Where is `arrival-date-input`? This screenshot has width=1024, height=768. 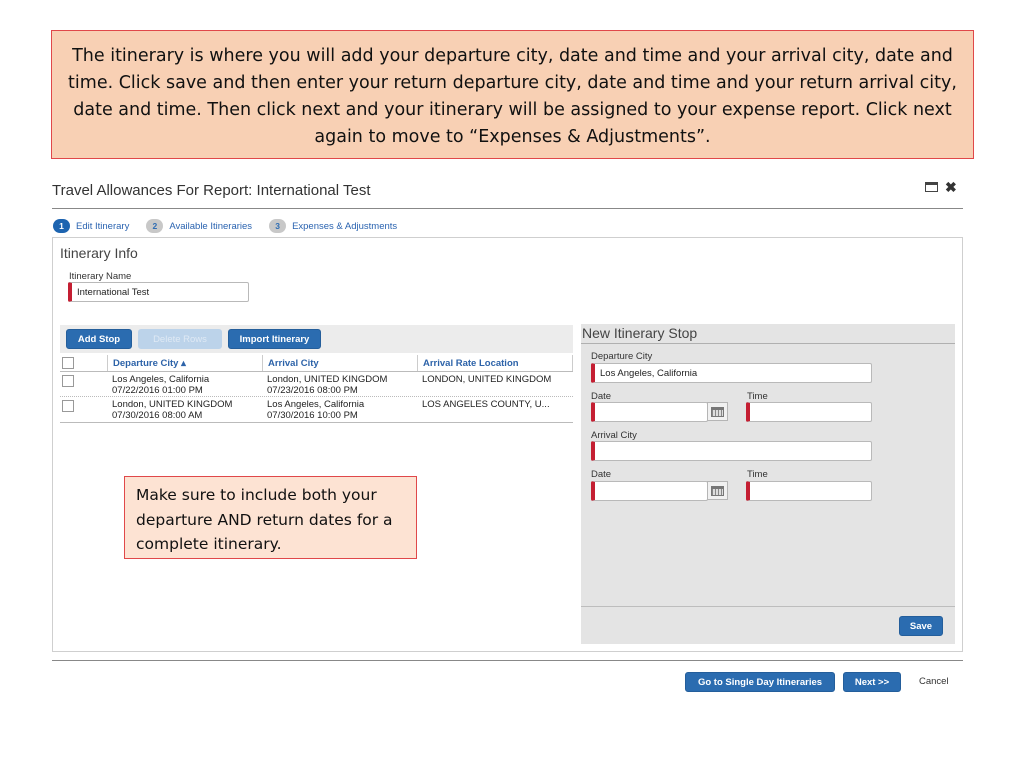
arrival-date-input is located at coordinates (649, 491).